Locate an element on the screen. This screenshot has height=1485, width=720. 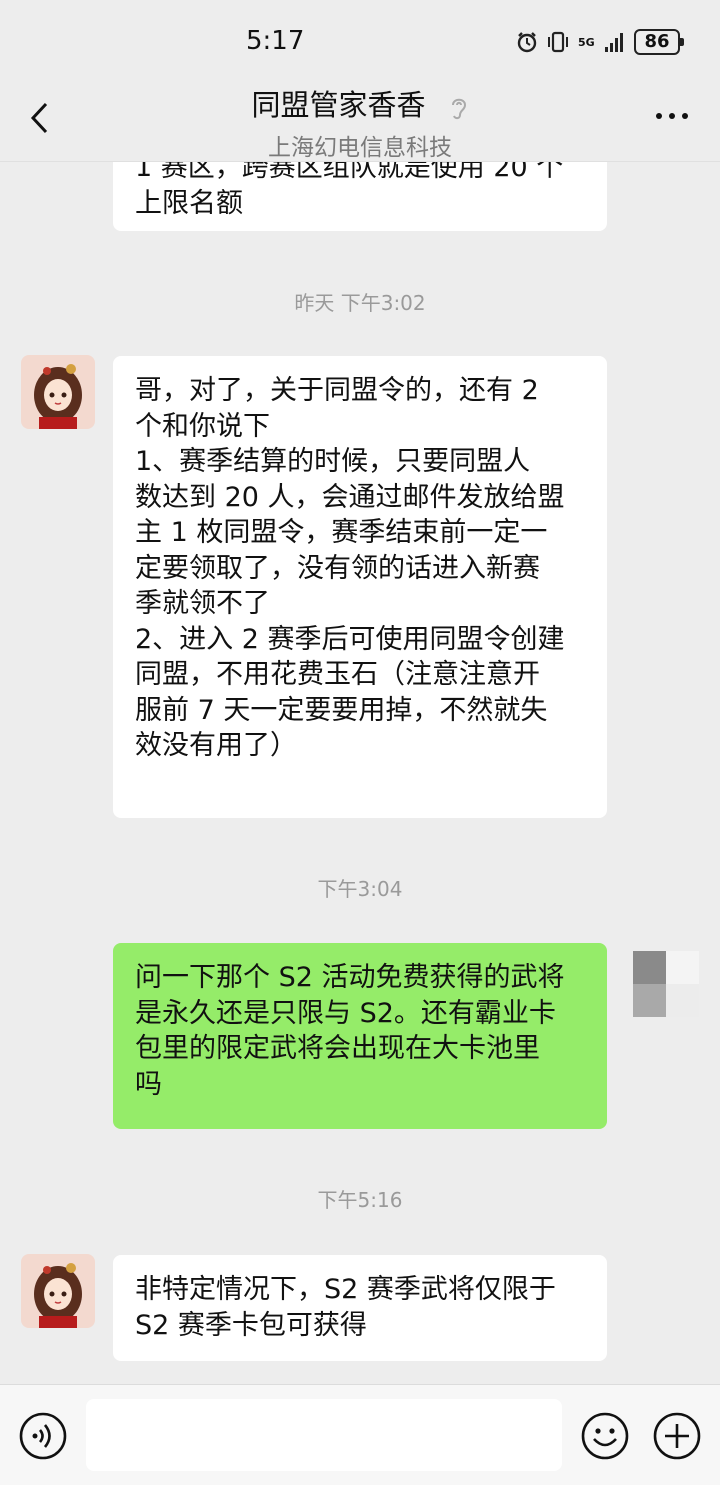
plus-icon is located at coordinates (677, 1436).